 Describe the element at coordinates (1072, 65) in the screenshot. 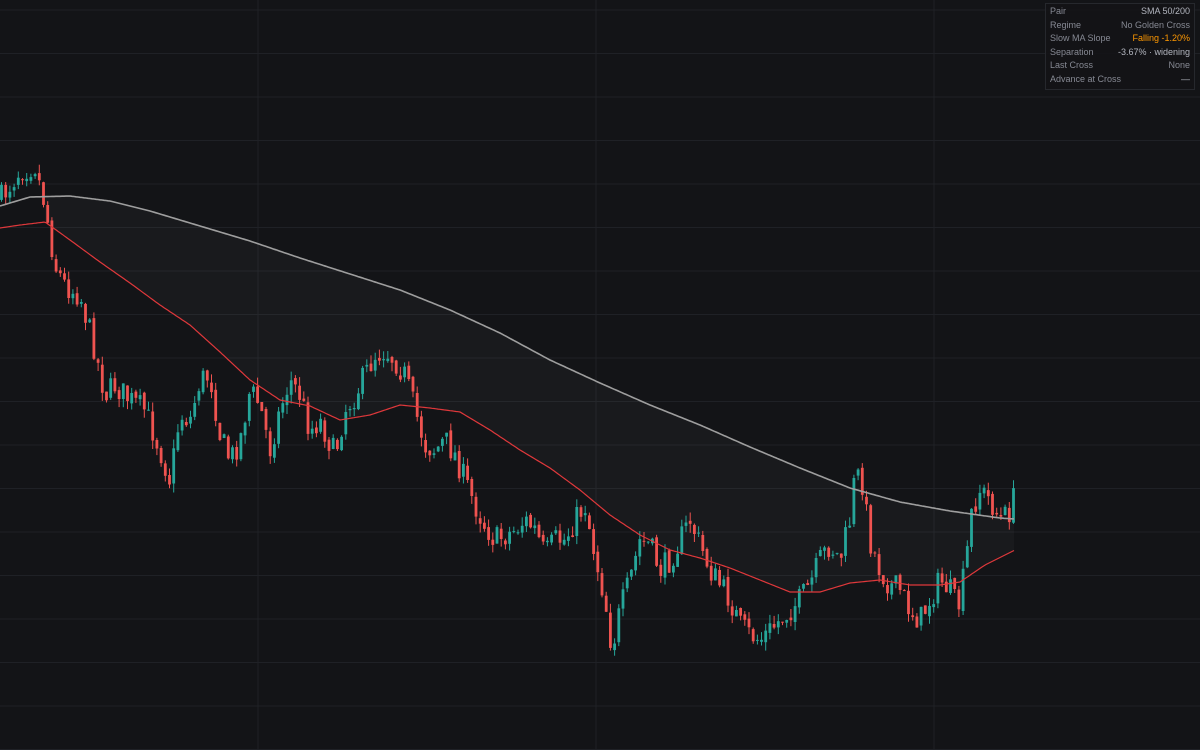

I see `info-label: Last Cross` at that location.